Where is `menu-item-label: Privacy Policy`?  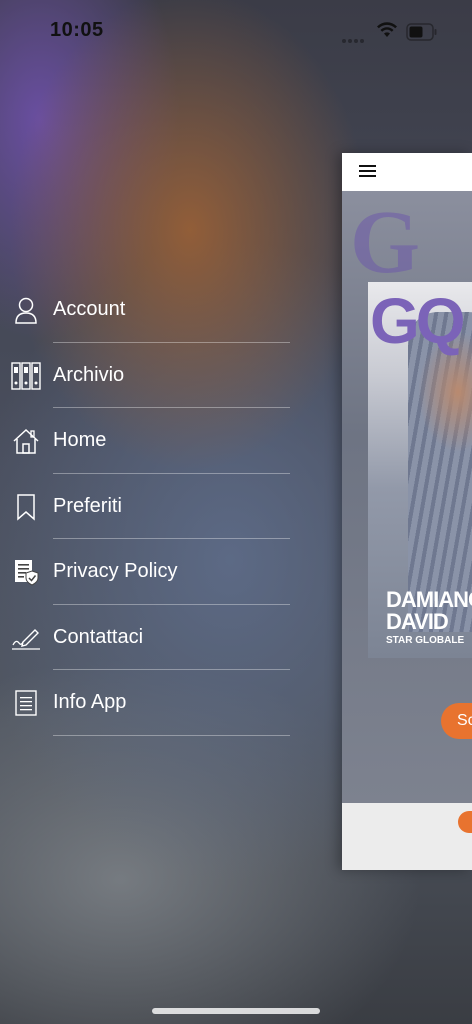 menu-item-label: Privacy Policy is located at coordinates (115, 571).